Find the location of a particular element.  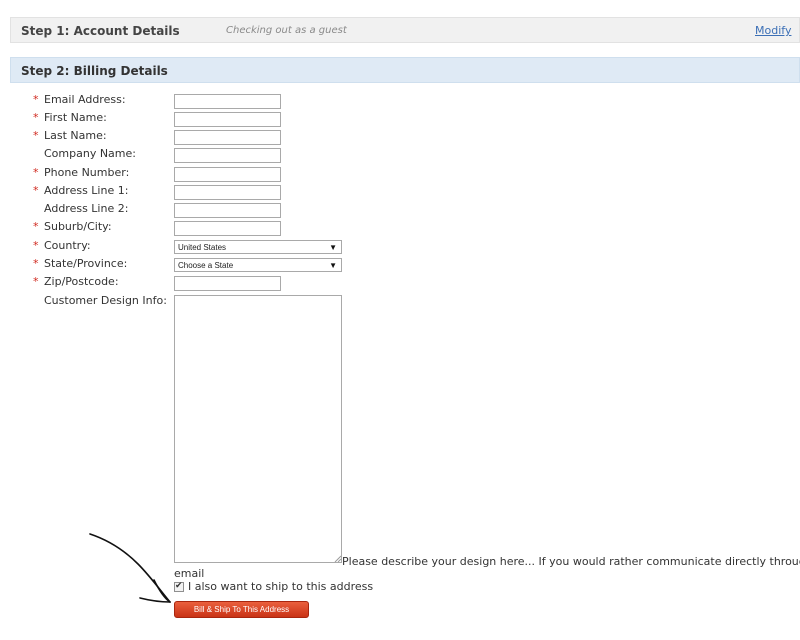

guest-checkout-note: Checking out as a guest is located at coordinates (286, 30).